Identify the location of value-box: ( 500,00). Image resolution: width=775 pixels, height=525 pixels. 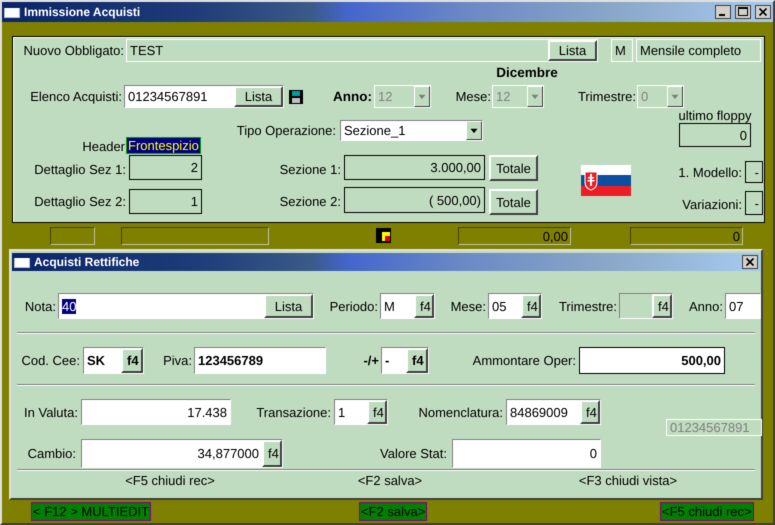
(414, 200).